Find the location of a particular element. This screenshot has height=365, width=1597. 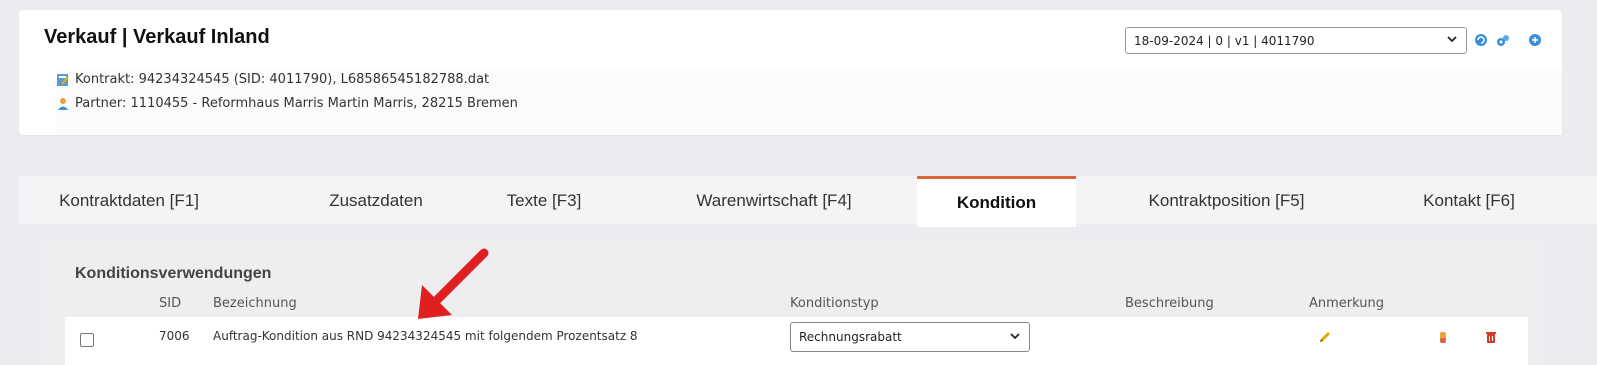

col-head-bezeichnung: Bezeichnung is located at coordinates (255, 303).